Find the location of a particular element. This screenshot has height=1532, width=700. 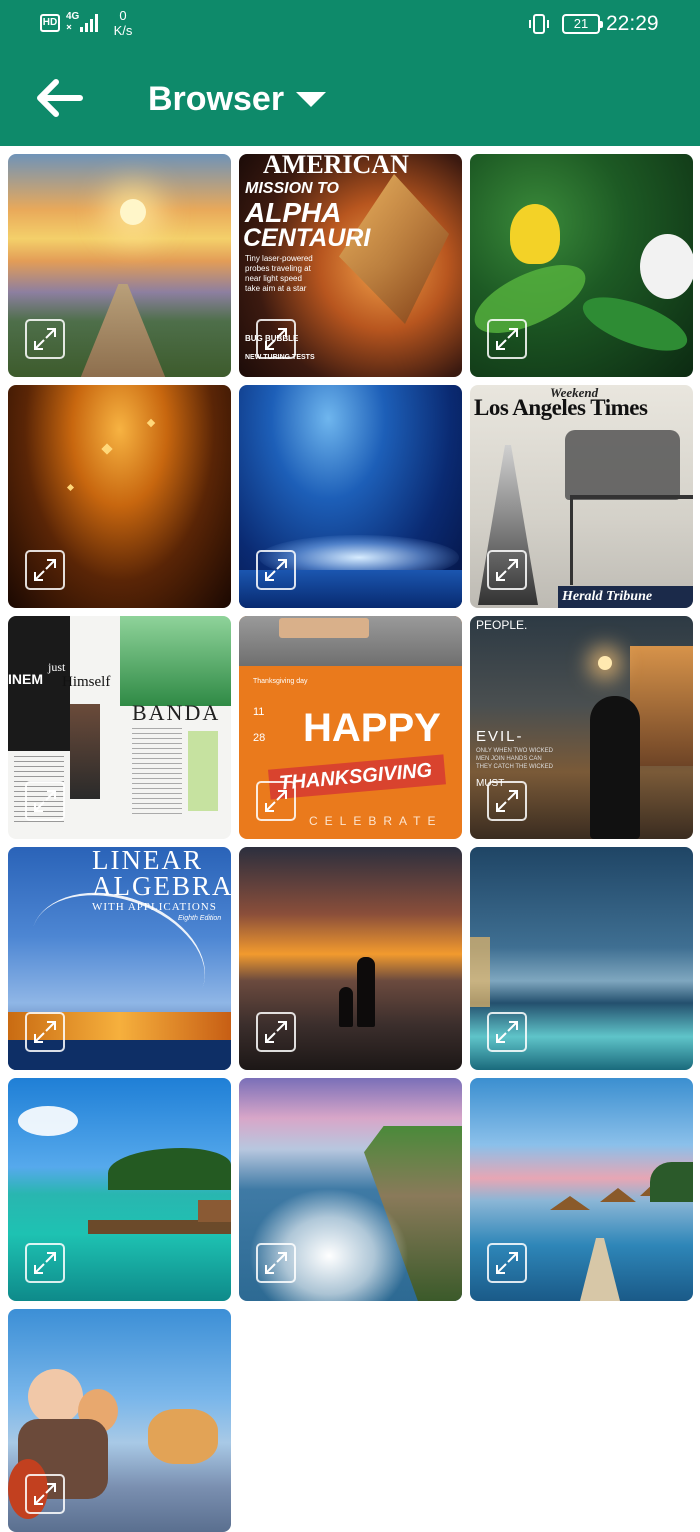

subheading-line: take aim at a star is located at coordinates (276, 288).